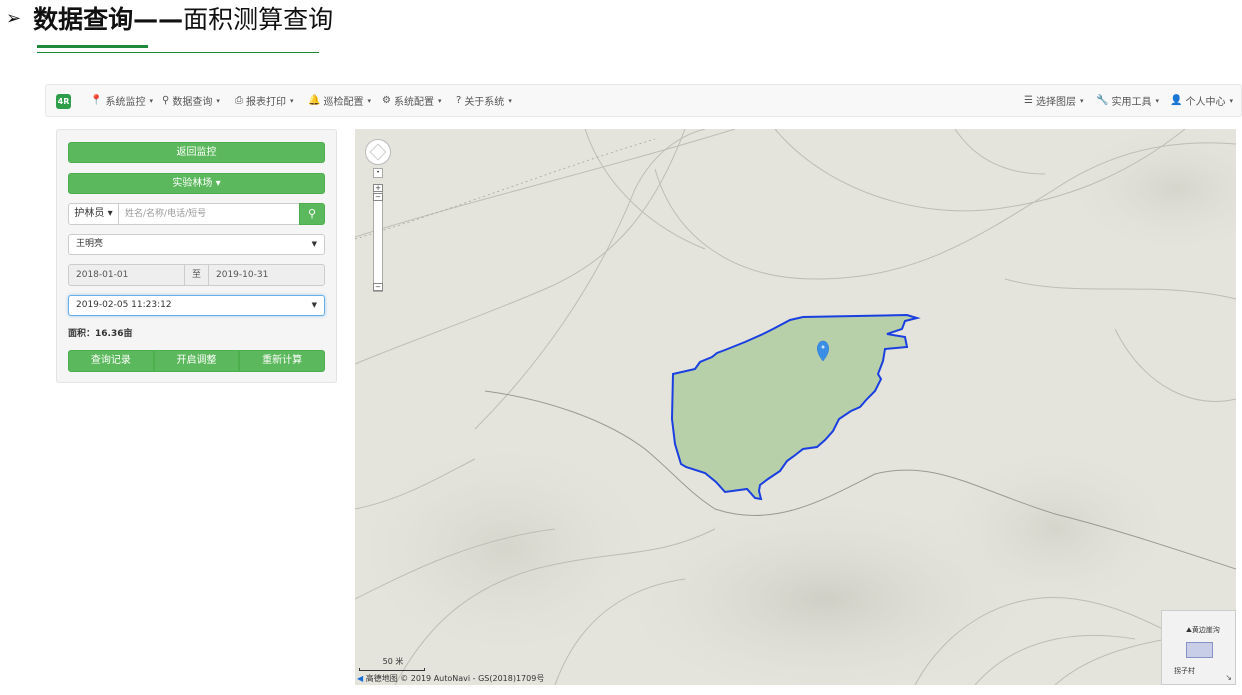 The image size is (1242, 695). What do you see at coordinates (114, 334) in the screenshot?
I see `area-value: 16.36亩` at bounding box center [114, 334].